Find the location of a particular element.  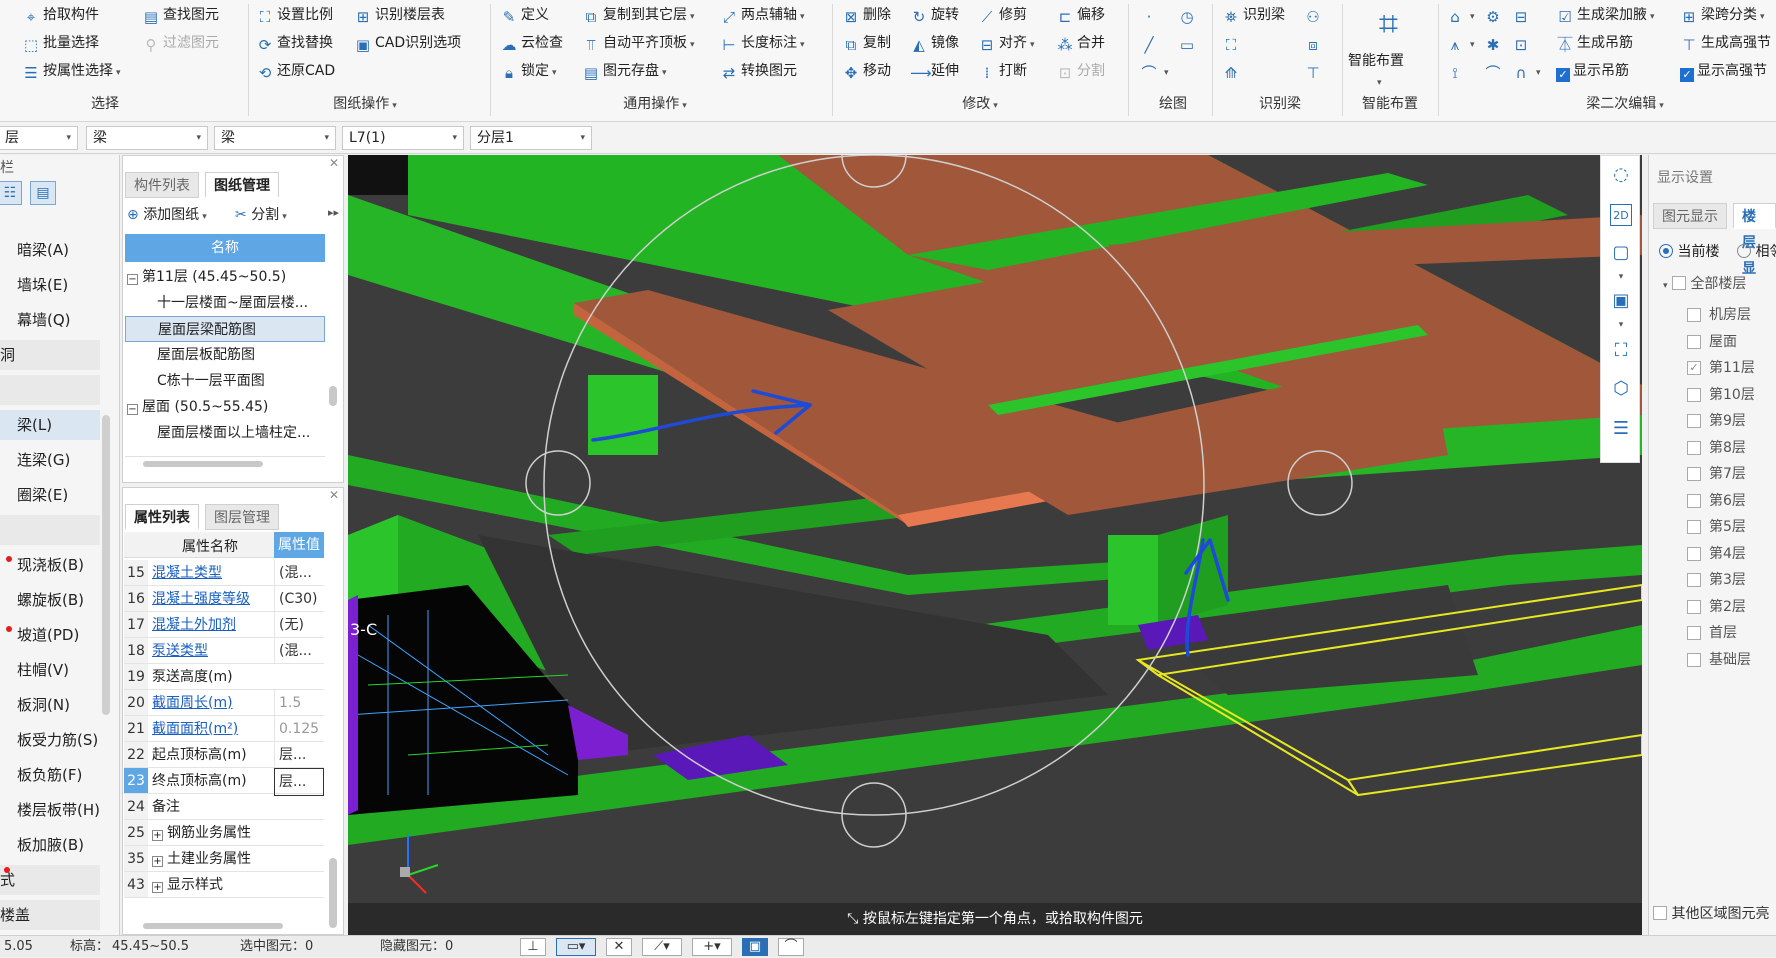

extend-button: ⟶延伸 is located at coordinates (934, 71).